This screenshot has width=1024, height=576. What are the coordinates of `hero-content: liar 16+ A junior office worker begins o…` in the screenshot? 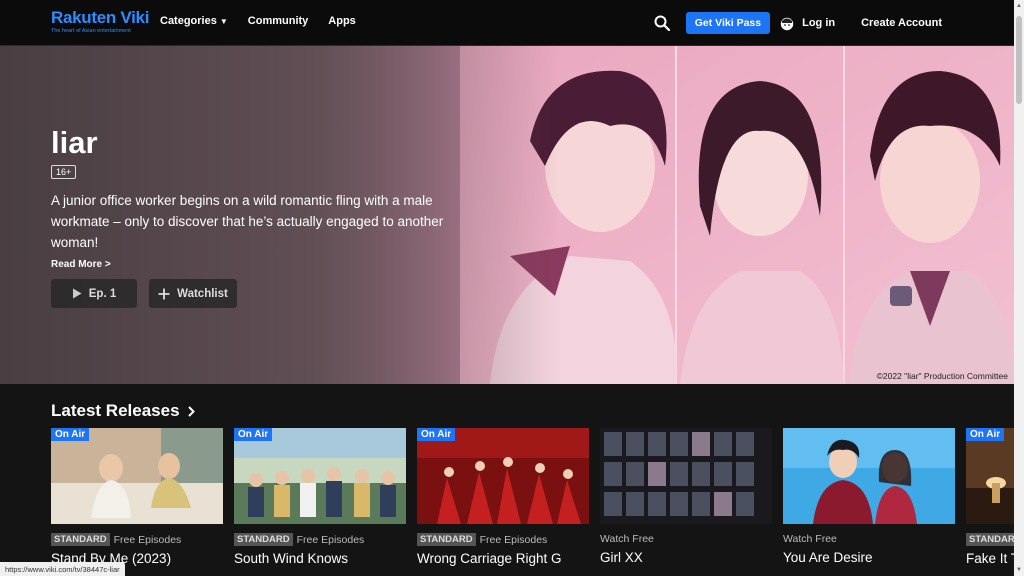 It's located at (261, 217).